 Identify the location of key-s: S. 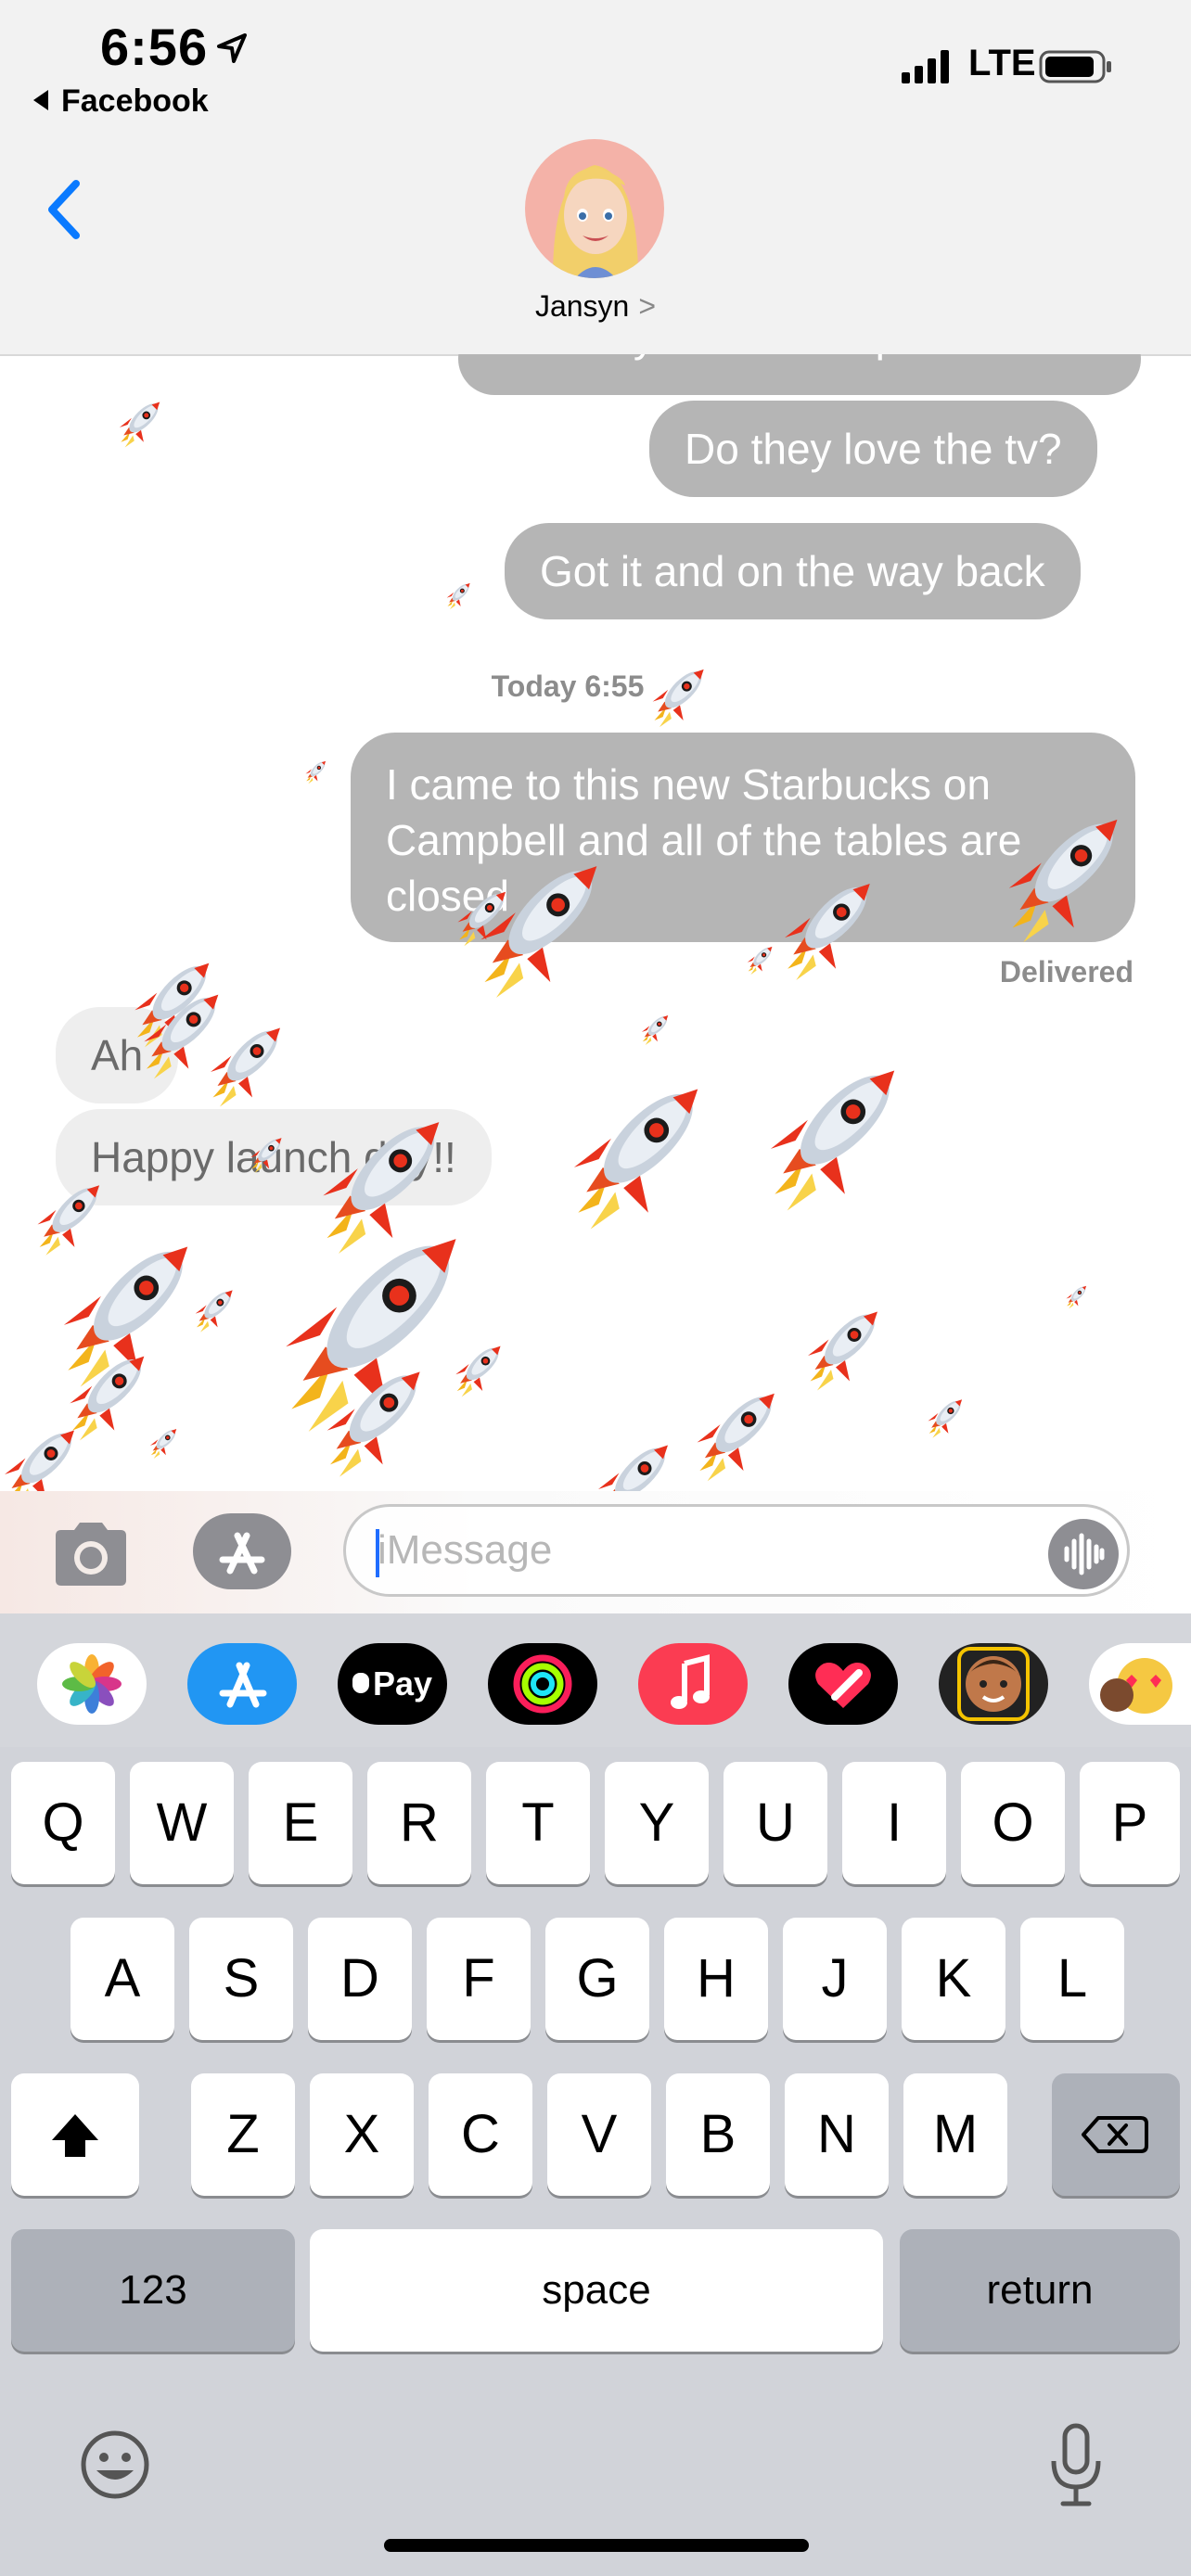
(241, 1979).